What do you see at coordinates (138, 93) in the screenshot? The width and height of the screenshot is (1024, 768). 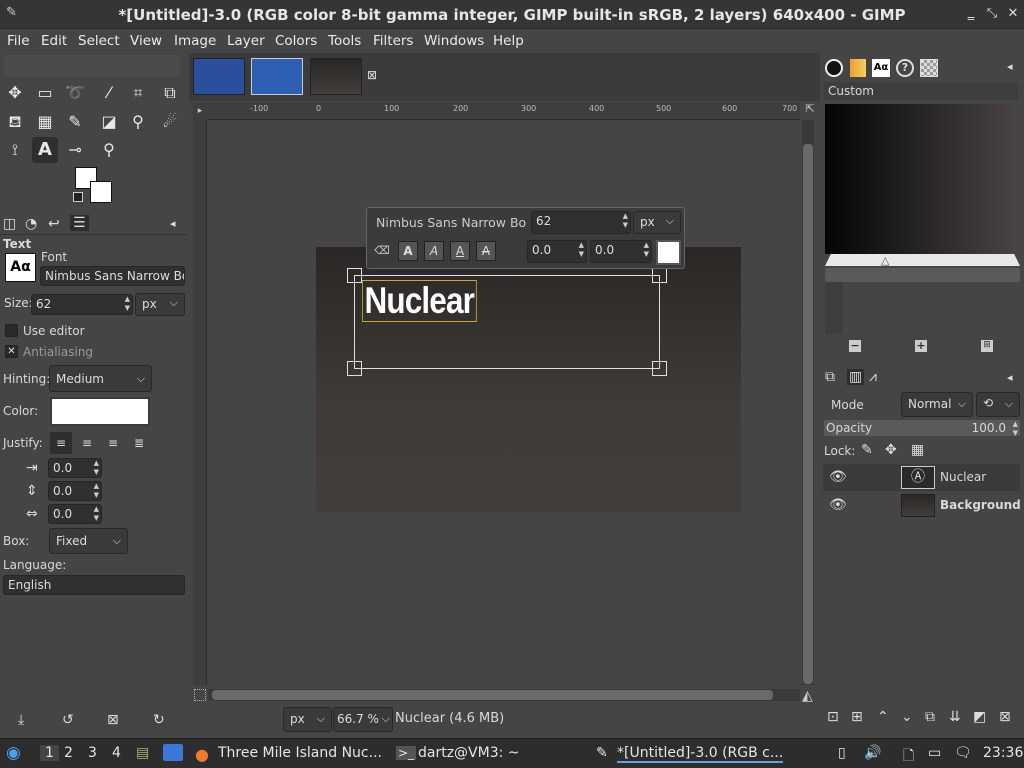 I see `crop-icon: ⌗` at bounding box center [138, 93].